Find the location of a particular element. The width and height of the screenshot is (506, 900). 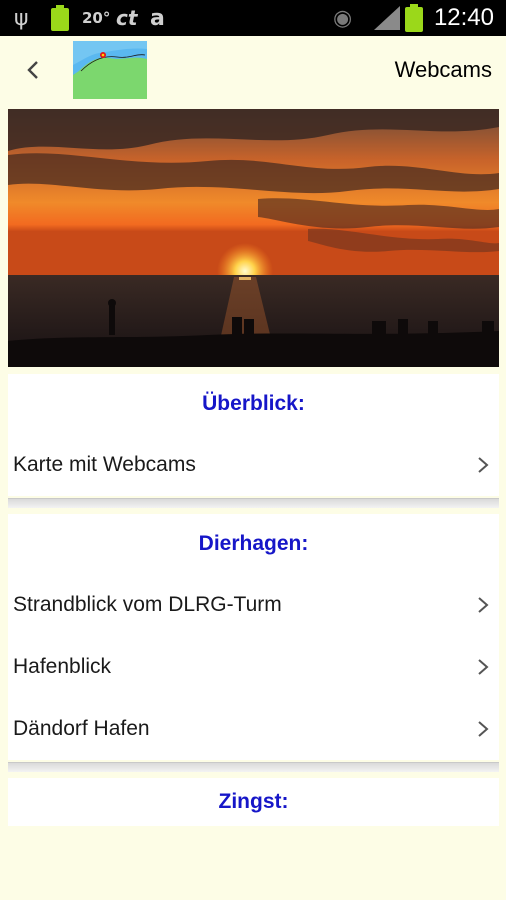

signal-icon is located at coordinates (387, 18).